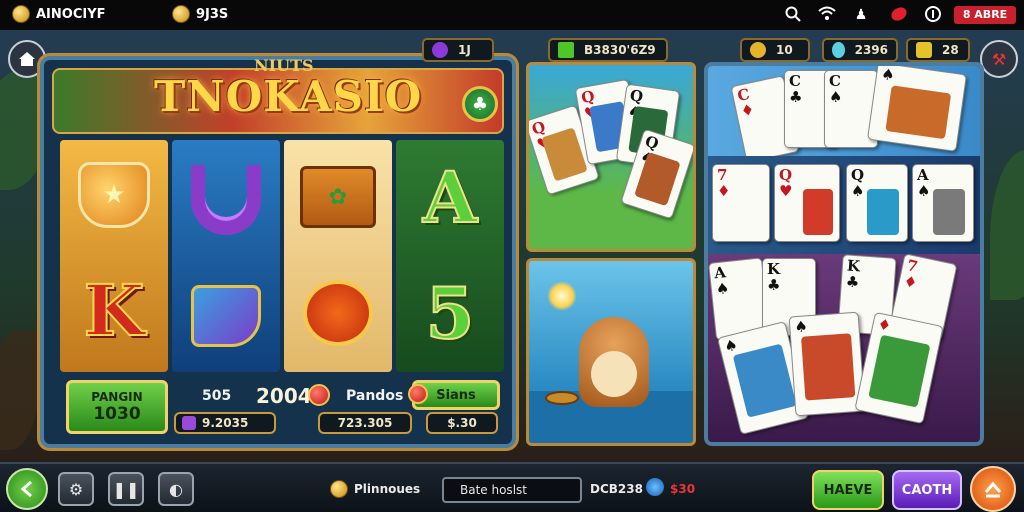  What do you see at coordinates (933, 15) in the screenshot?
I see `info-icon` at bounding box center [933, 15].